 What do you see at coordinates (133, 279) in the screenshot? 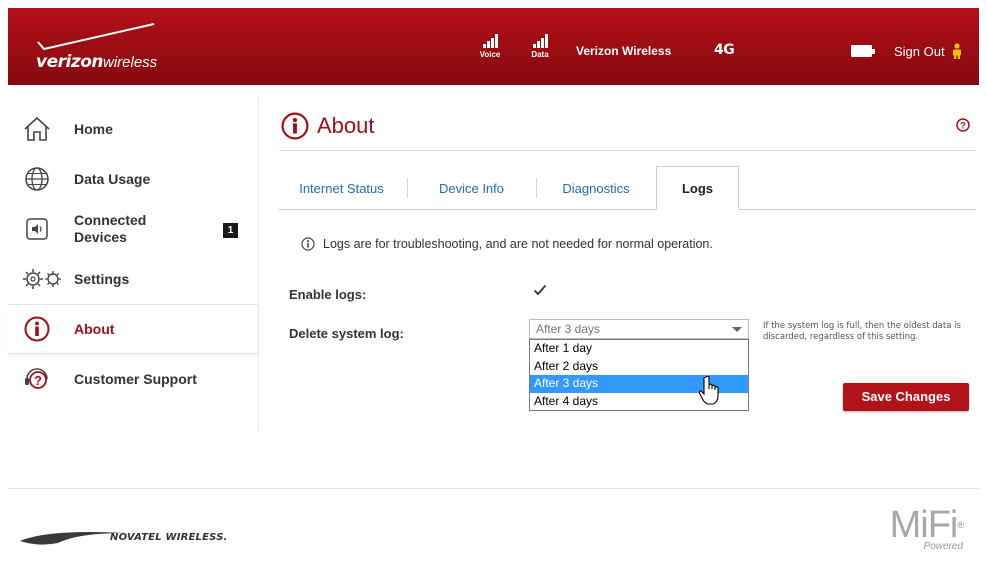
I see `sidebar-item-settings: Settings` at bounding box center [133, 279].